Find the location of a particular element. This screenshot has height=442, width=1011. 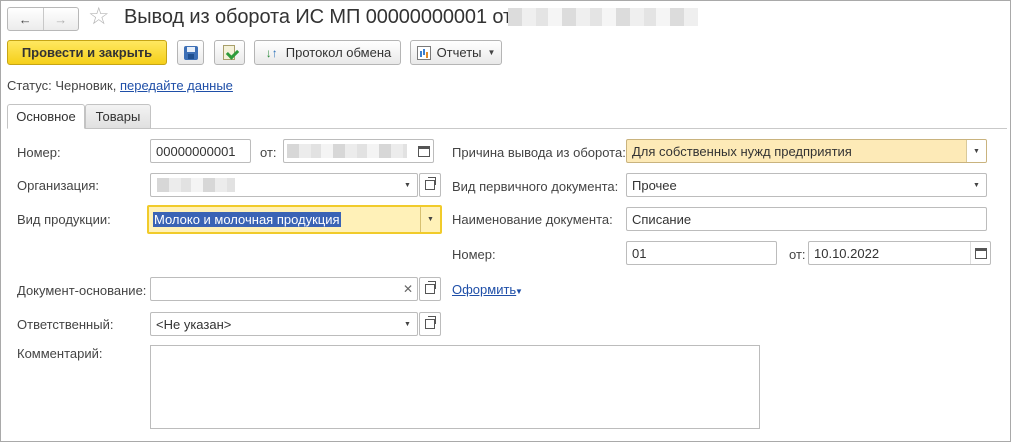

primary-doc-type-select: Прочее ▼ is located at coordinates (806, 185).